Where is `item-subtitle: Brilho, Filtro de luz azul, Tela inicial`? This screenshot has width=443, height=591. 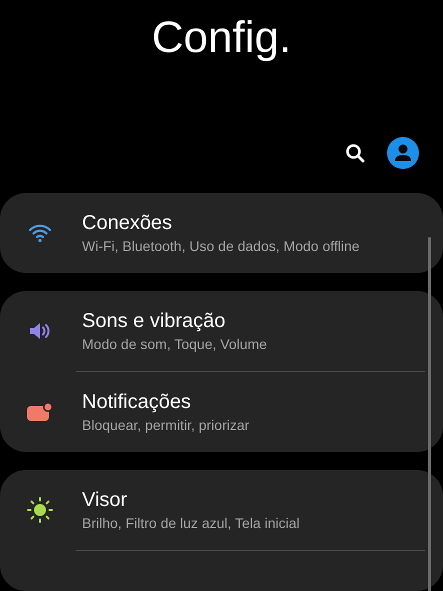 item-subtitle: Brilho, Filtro de luz azul, Tela inicial is located at coordinates (191, 523).